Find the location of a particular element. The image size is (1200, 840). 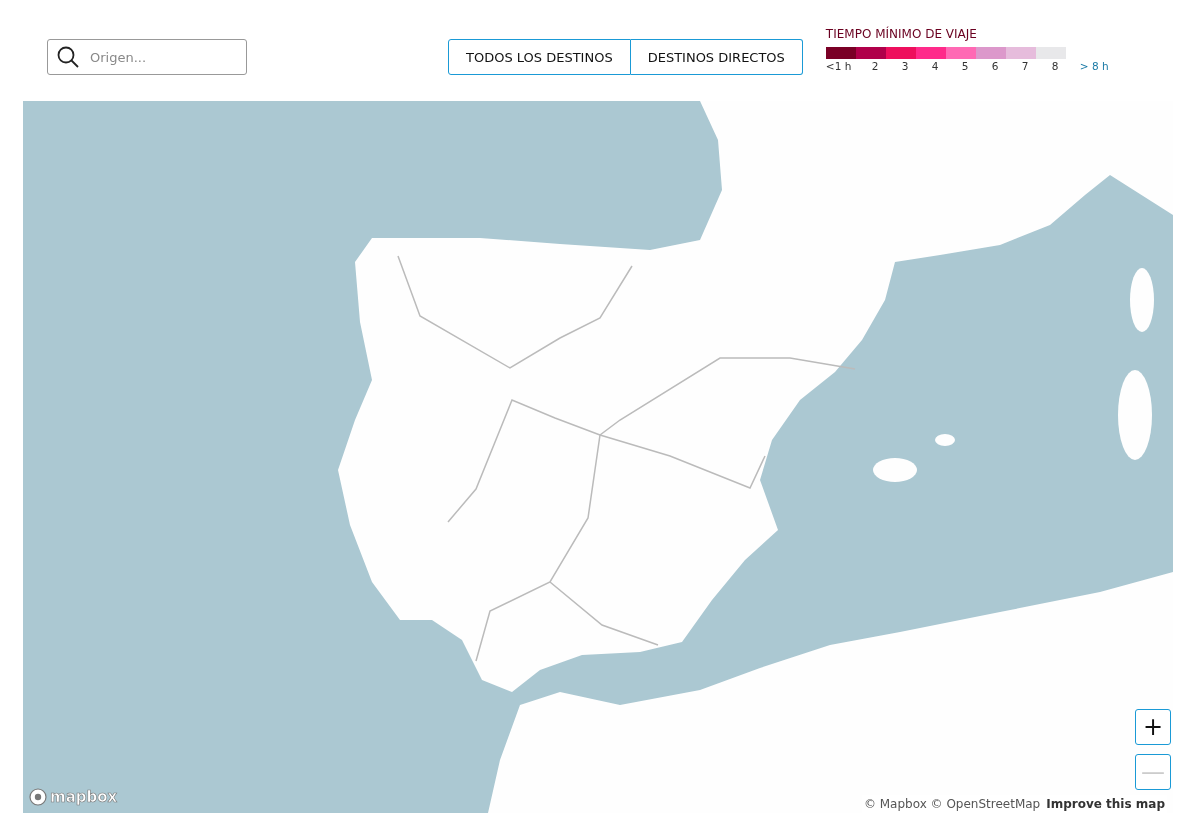

filter-tab: TODOS LOS DESTINOS is located at coordinates (539, 57).